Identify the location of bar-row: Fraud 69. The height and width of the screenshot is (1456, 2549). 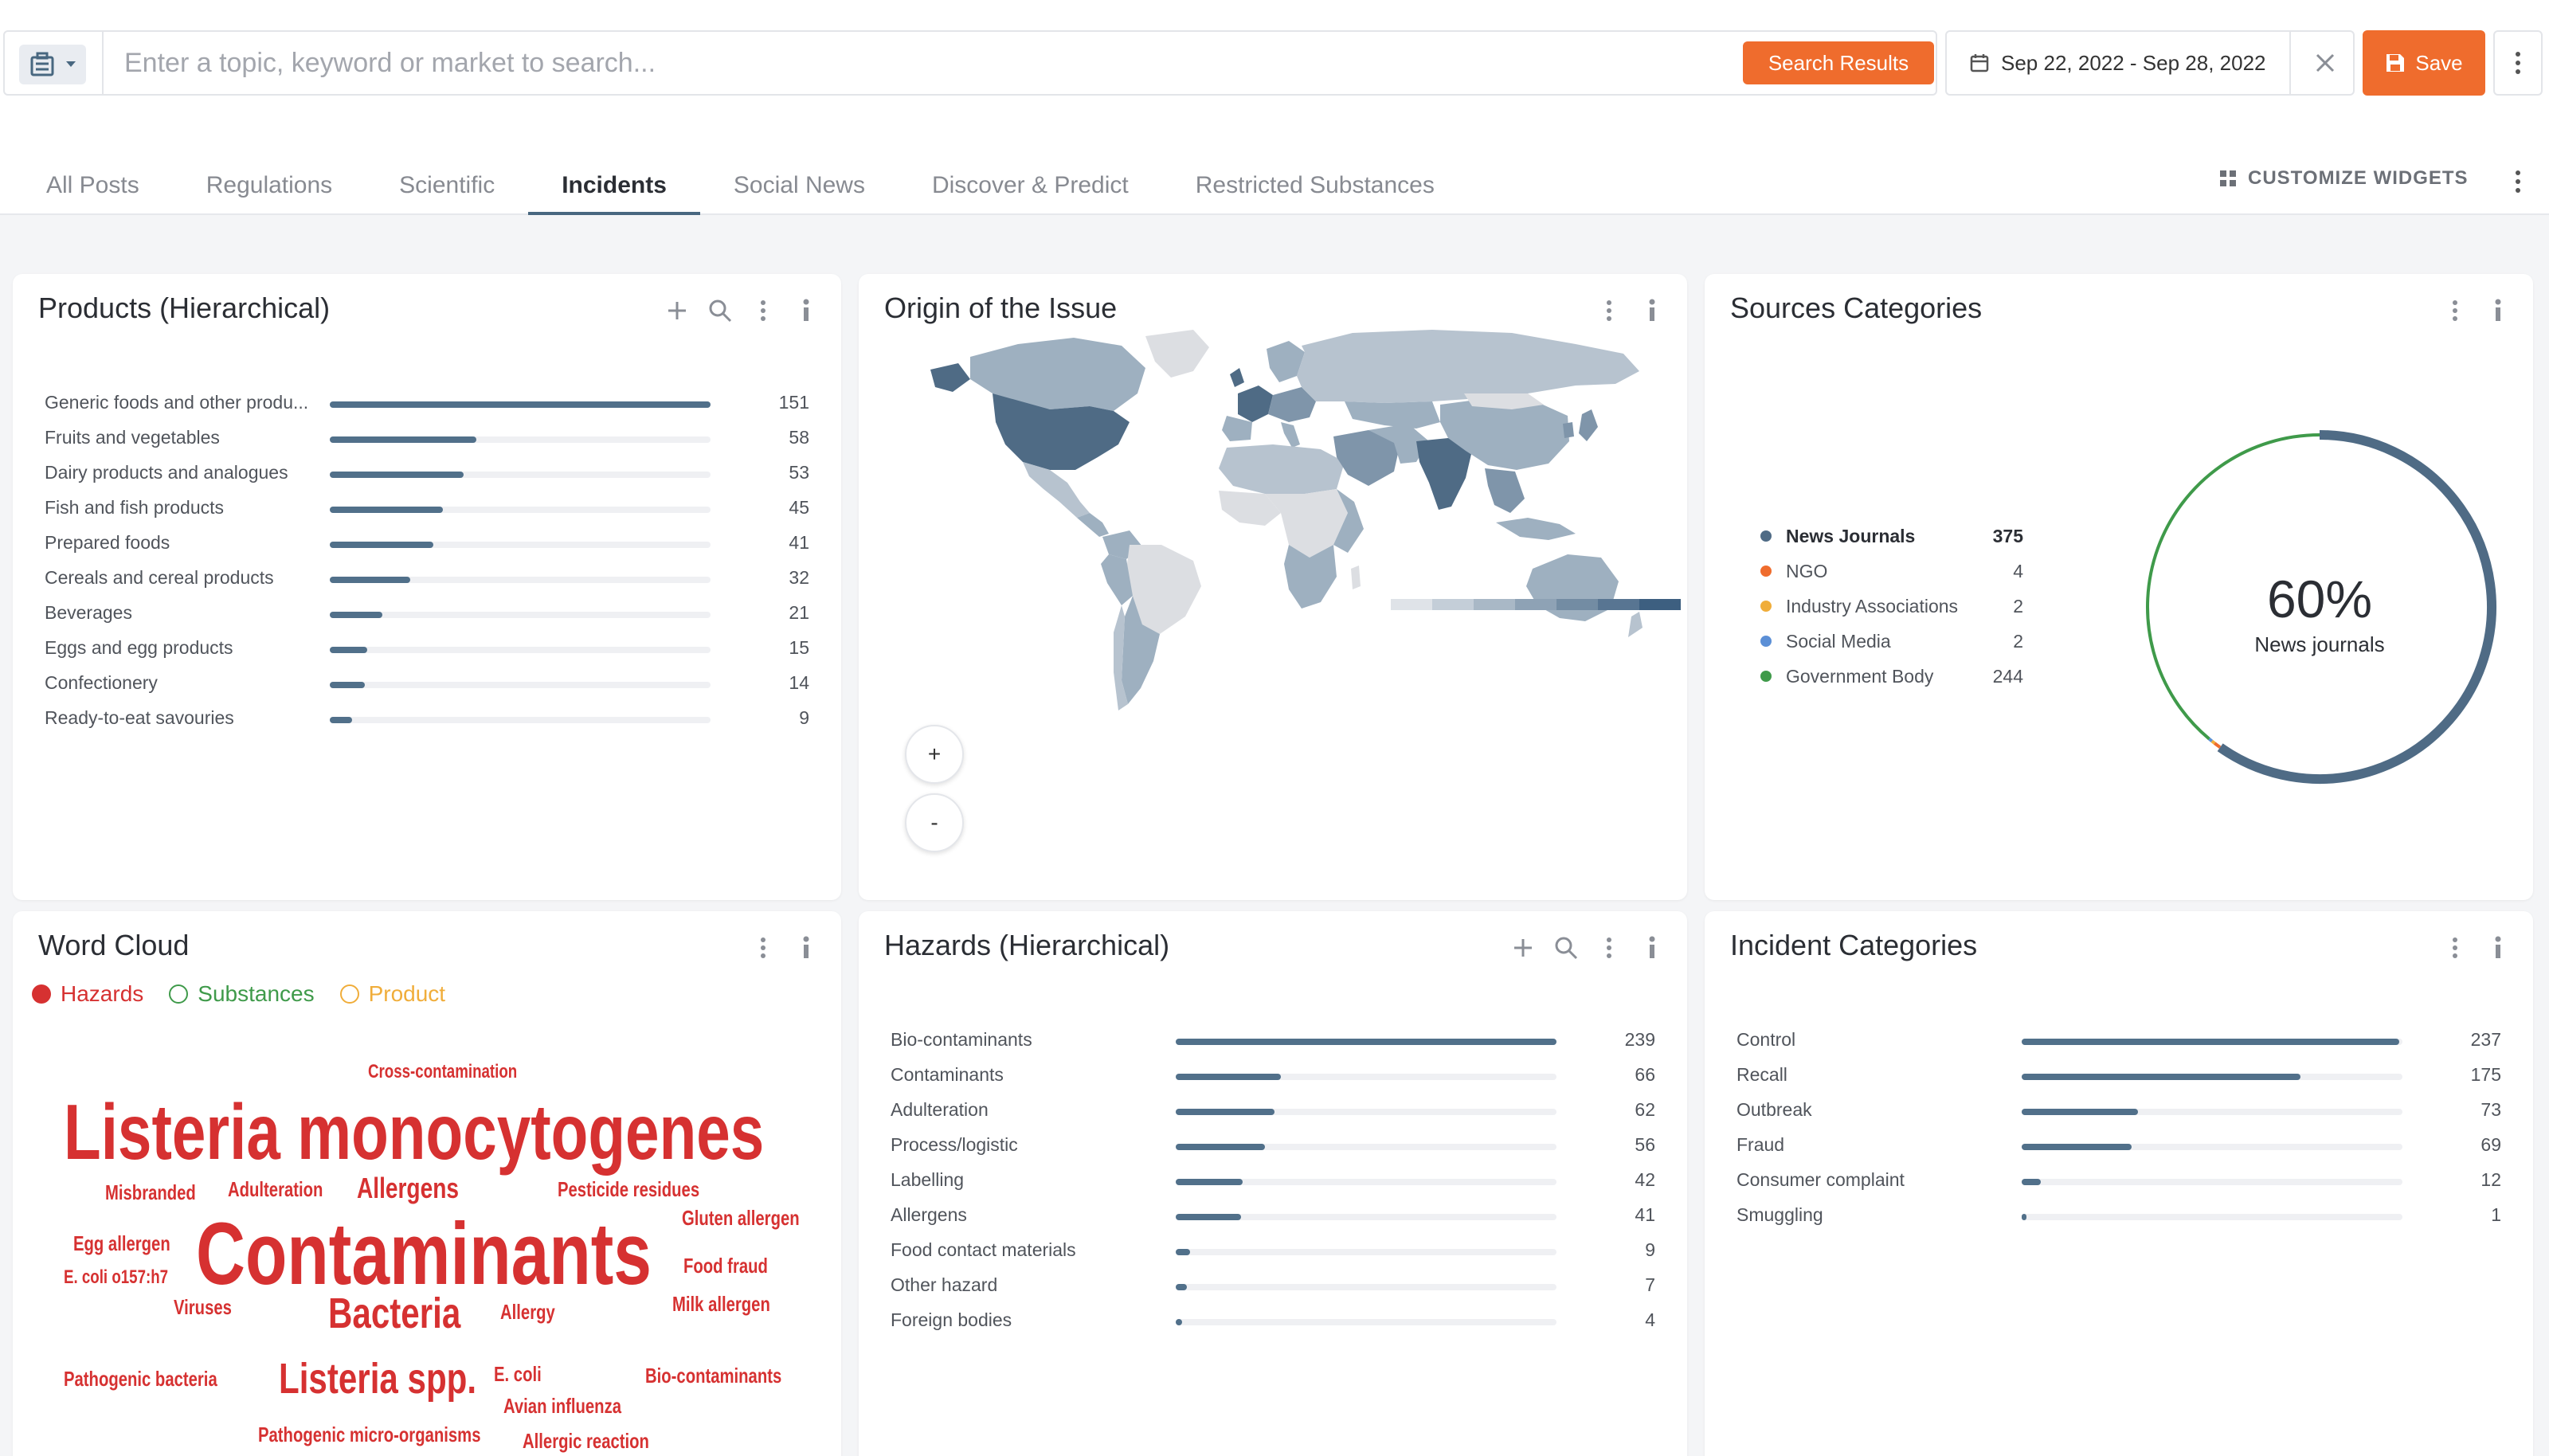
(2119, 1145).